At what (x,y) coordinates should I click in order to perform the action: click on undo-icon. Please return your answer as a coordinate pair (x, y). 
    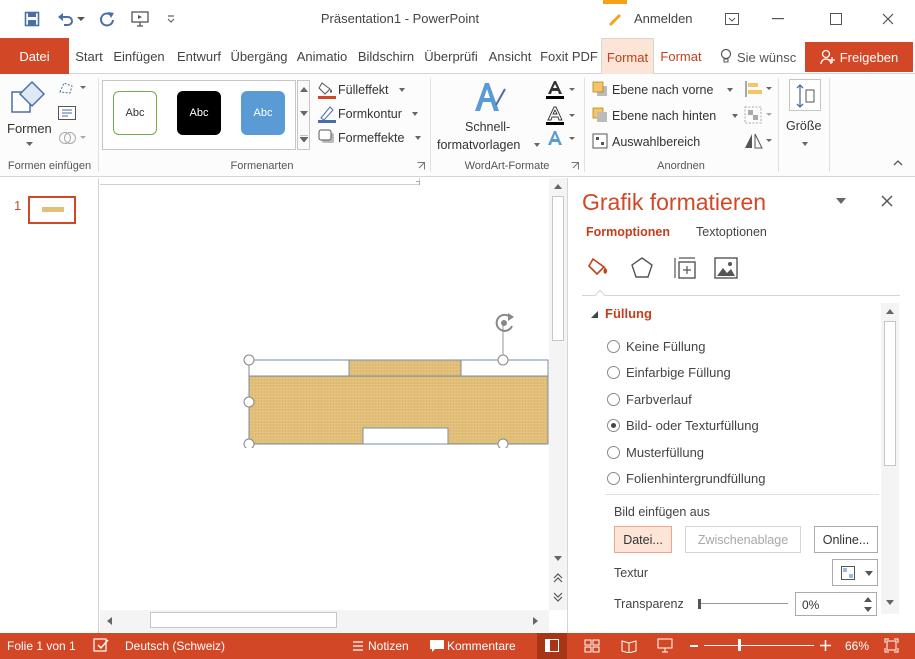
    Looking at the image, I should click on (66, 19).